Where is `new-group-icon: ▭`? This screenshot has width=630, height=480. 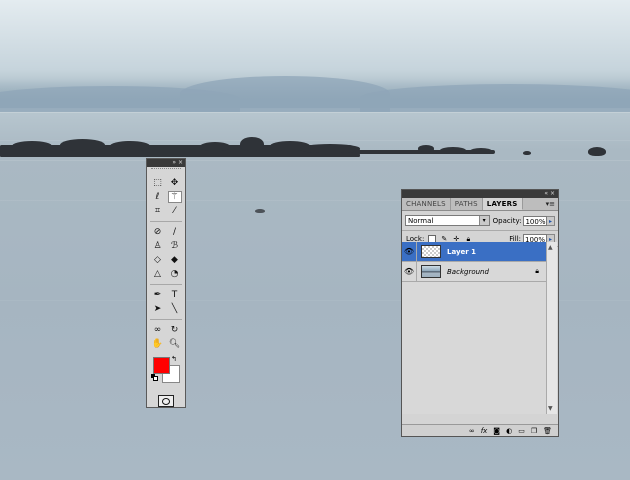
new-group-icon: ▭ is located at coordinates (521, 431).